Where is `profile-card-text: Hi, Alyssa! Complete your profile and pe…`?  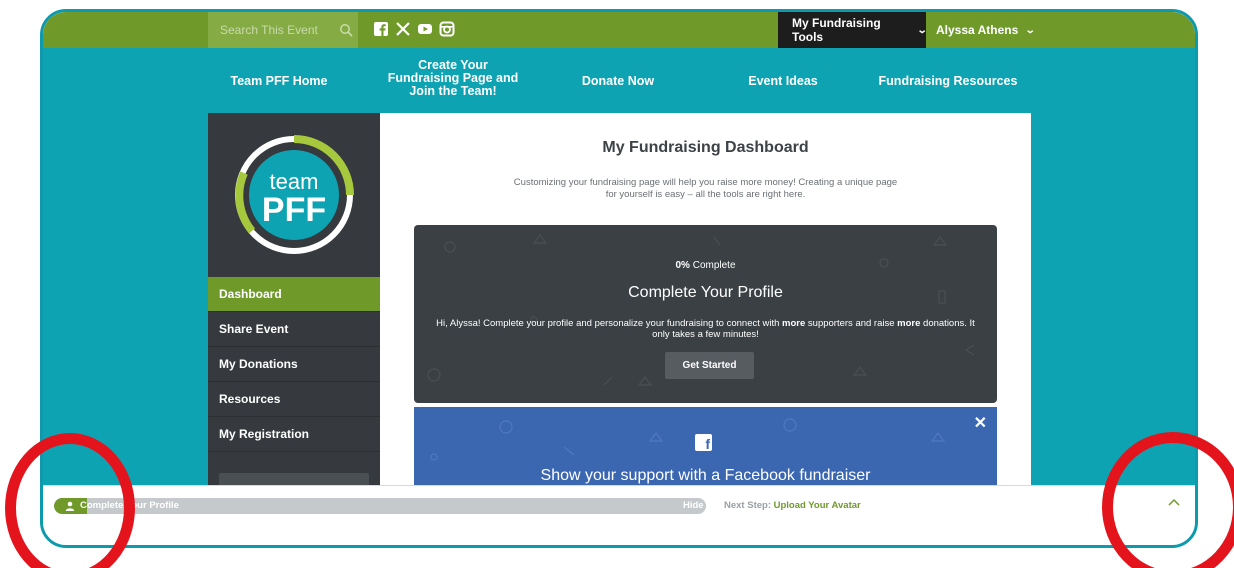
profile-card-text: Hi, Alyssa! Complete your profile and pe… is located at coordinates (705, 329).